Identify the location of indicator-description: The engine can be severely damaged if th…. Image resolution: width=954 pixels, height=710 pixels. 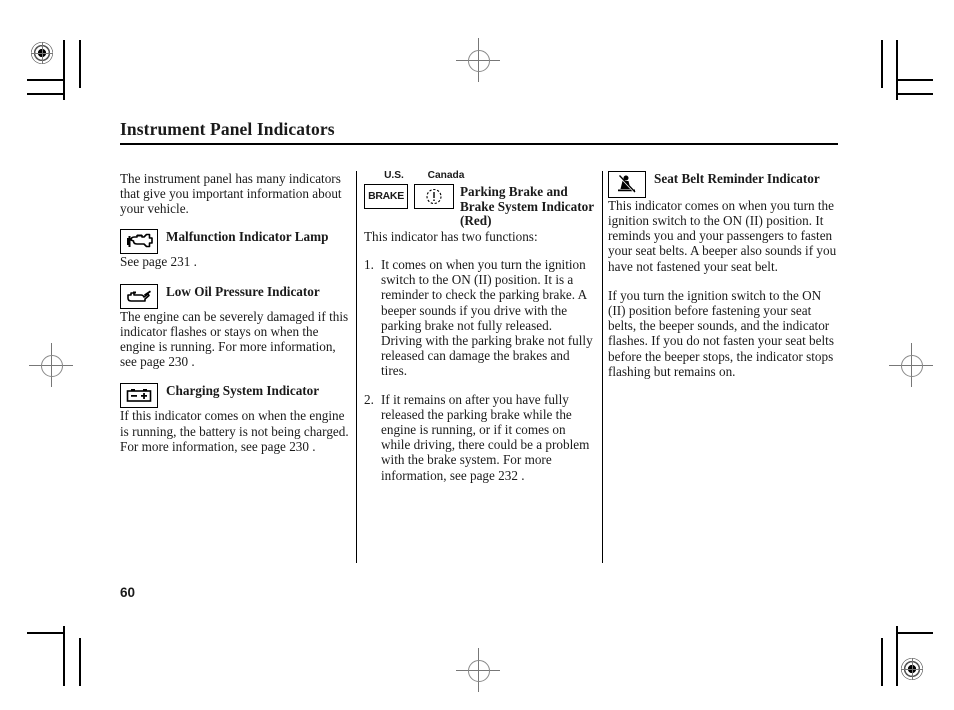
(234, 339).